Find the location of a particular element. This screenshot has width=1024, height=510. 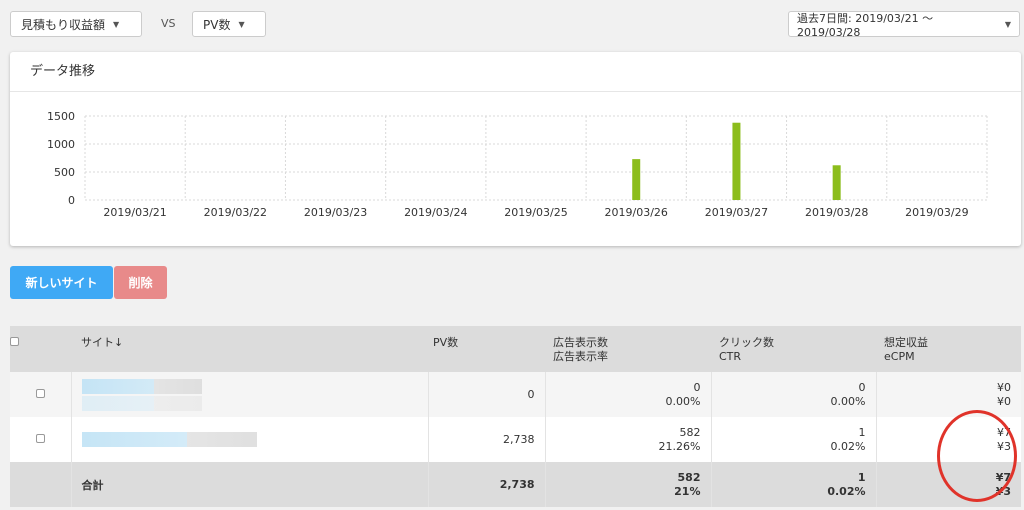

y-tick-label: 1500 is located at coordinates (61, 116).